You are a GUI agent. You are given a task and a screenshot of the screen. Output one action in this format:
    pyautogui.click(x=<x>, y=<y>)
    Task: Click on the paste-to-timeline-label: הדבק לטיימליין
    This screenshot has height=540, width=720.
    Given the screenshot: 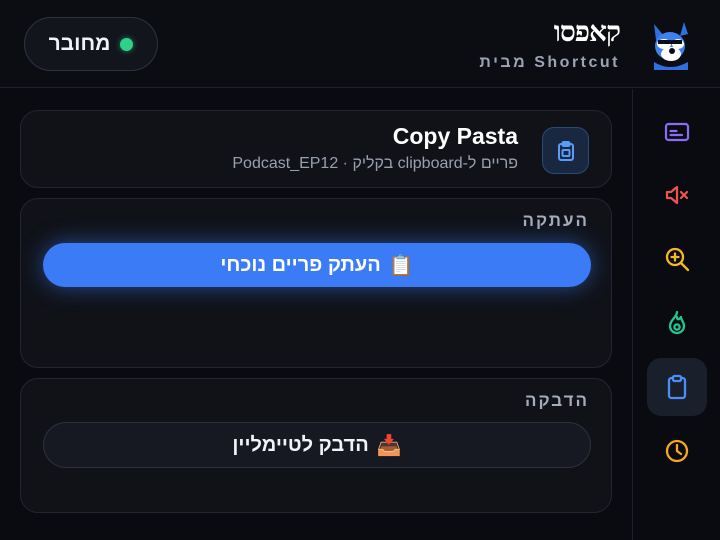 What is the action you would take?
    pyautogui.click(x=300, y=444)
    